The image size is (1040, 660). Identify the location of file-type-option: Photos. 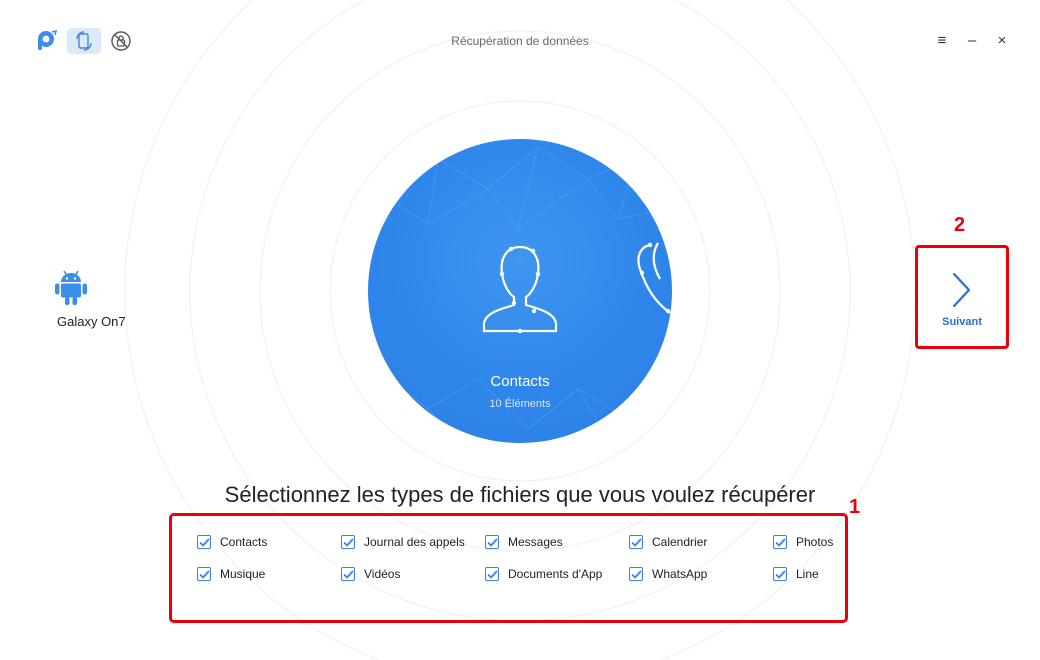
(803, 542).